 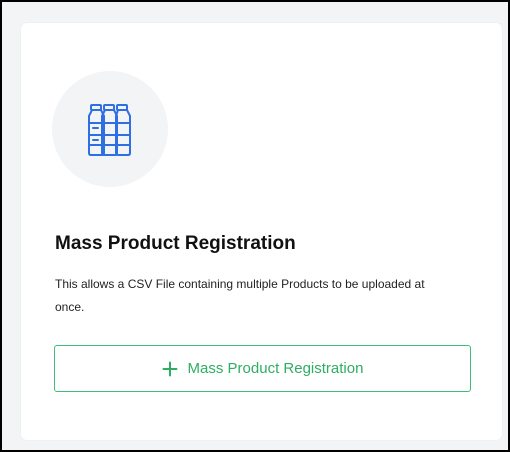 I want to click on plus-icon, so click(x=170, y=369).